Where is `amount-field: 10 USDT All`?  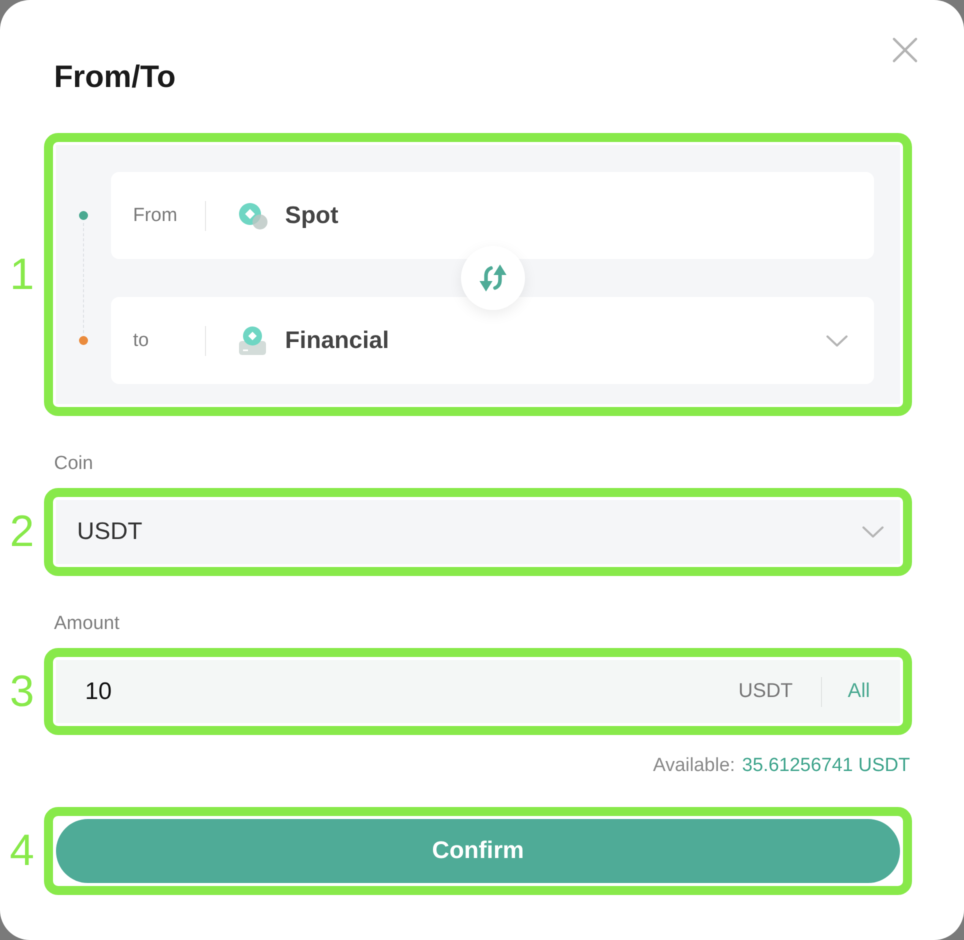
amount-field: 10 USDT All is located at coordinates (478, 691).